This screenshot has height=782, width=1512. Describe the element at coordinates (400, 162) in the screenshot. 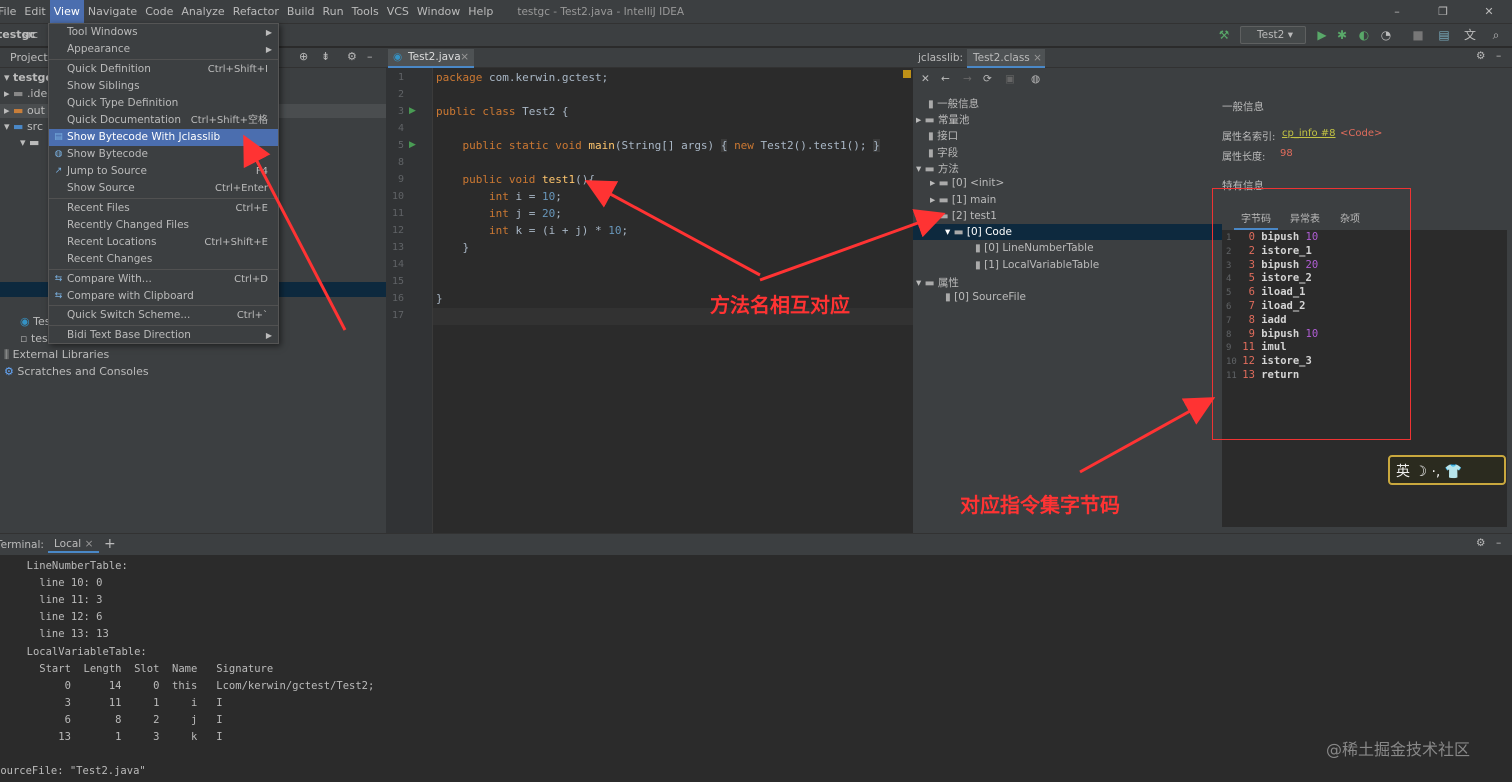

I see `line-number: 8` at that location.